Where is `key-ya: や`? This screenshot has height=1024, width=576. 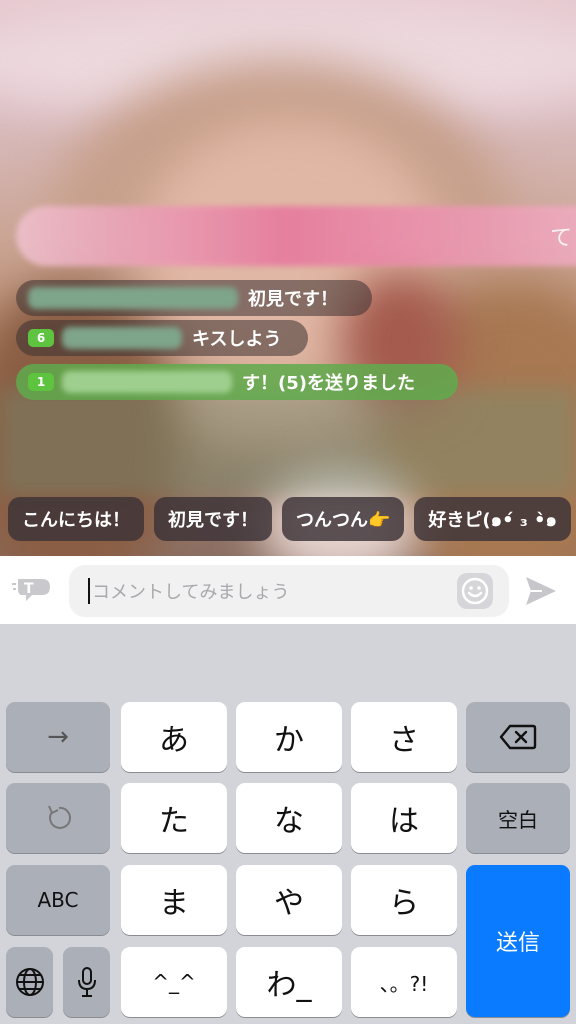
key-ya: や is located at coordinates (289, 900).